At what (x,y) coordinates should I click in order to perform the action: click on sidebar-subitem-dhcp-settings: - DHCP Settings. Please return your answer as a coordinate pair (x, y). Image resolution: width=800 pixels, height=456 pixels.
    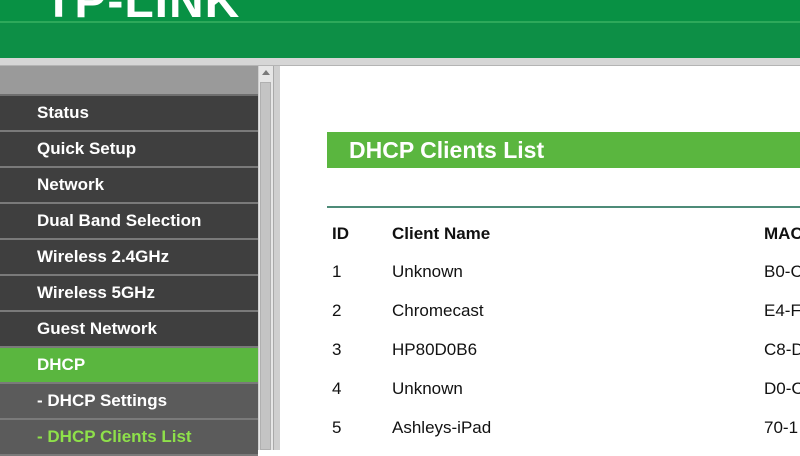
    Looking at the image, I should click on (129, 402).